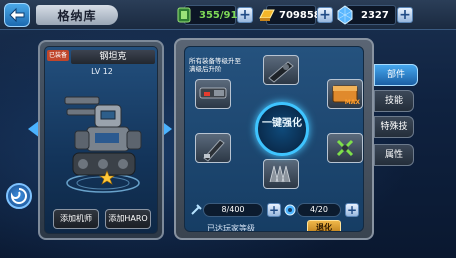 This screenshot has height=258, width=456. What do you see at coordinates (394, 127) in the screenshot?
I see `tab-special-skill: 特殊技` at bounding box center [394, 127].